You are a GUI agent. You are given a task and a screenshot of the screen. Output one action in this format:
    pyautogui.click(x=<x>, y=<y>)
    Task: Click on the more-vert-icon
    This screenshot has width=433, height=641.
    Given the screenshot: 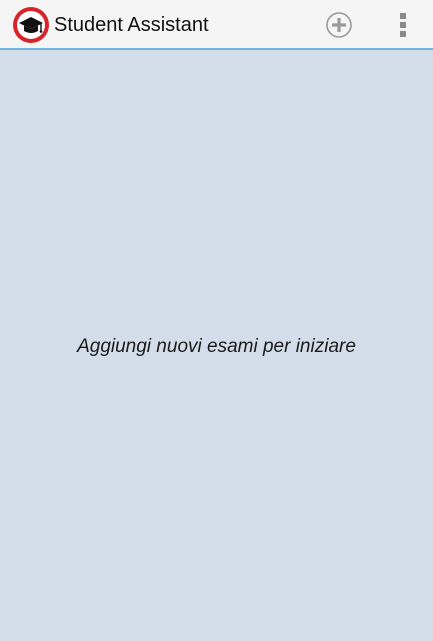 What is the action you would take?
    pyautogui.click(x=403, y=16)
    